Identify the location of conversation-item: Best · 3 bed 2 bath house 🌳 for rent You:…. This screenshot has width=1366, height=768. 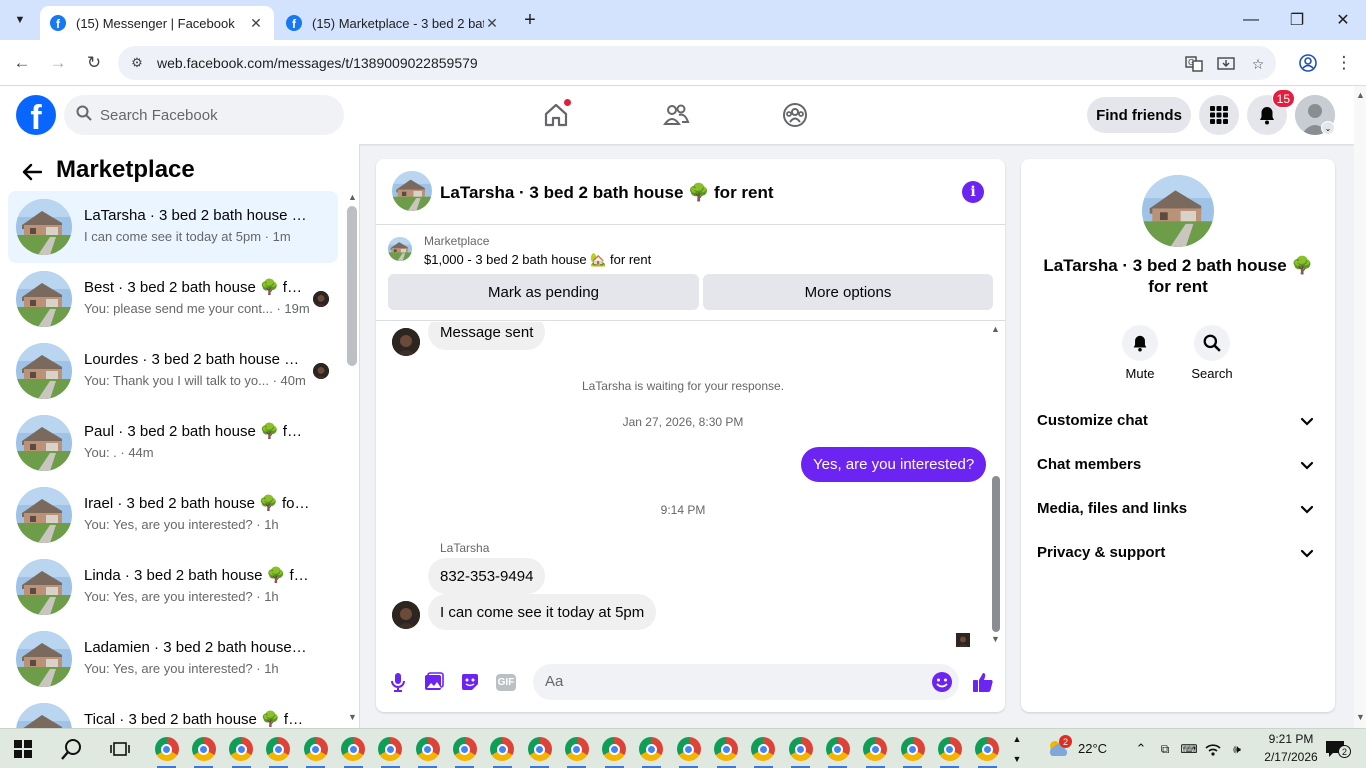
(173, 299).